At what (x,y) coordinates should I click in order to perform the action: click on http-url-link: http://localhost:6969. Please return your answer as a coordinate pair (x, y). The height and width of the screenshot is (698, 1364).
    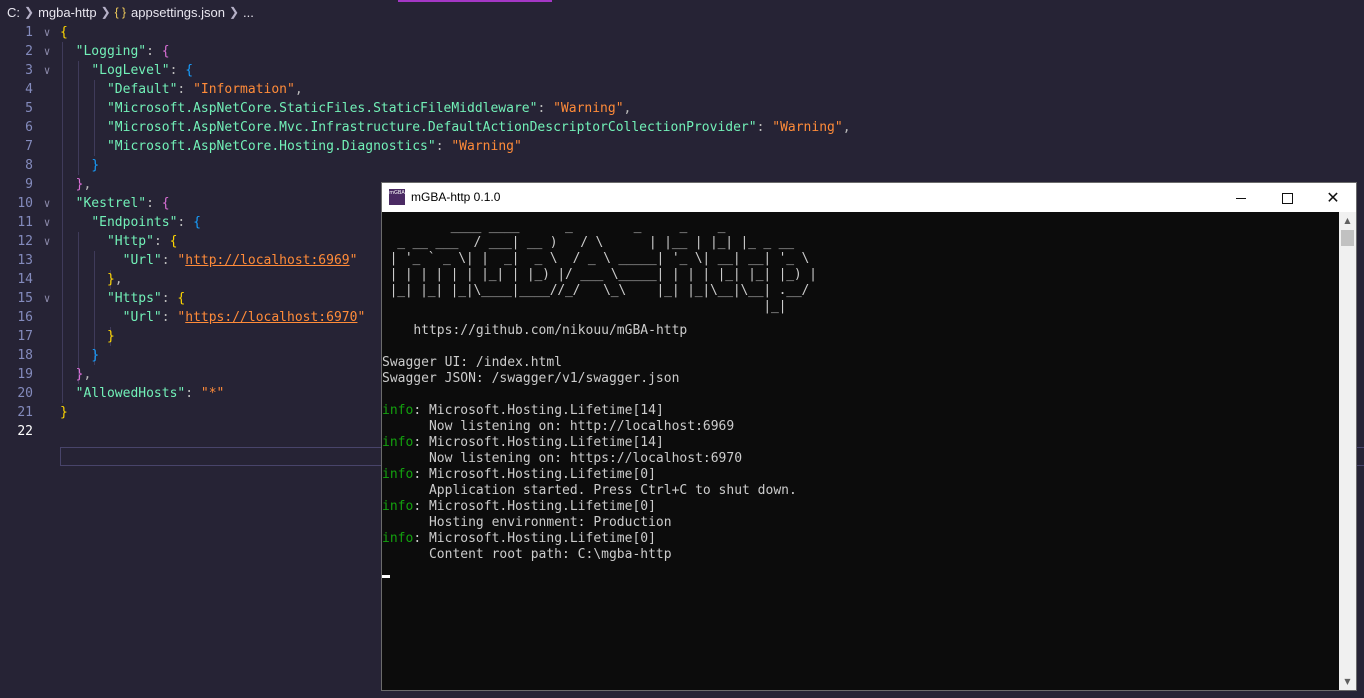
    Looking at the image, I should click on (267, 260).